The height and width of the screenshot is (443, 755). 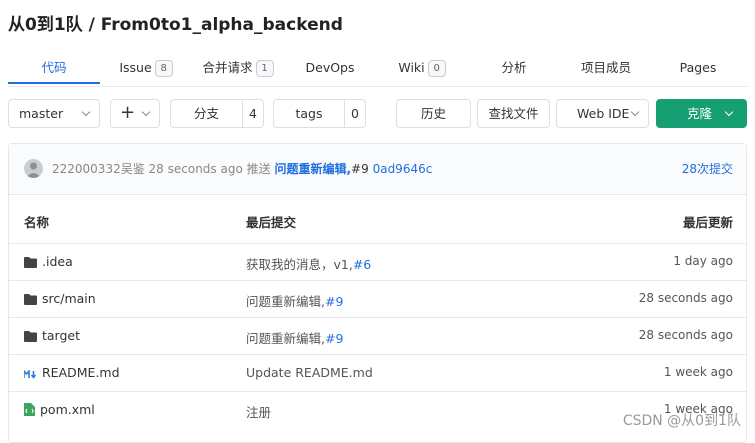 I want to click on tab-issue: Issue 8, so click(x=146, y=69).